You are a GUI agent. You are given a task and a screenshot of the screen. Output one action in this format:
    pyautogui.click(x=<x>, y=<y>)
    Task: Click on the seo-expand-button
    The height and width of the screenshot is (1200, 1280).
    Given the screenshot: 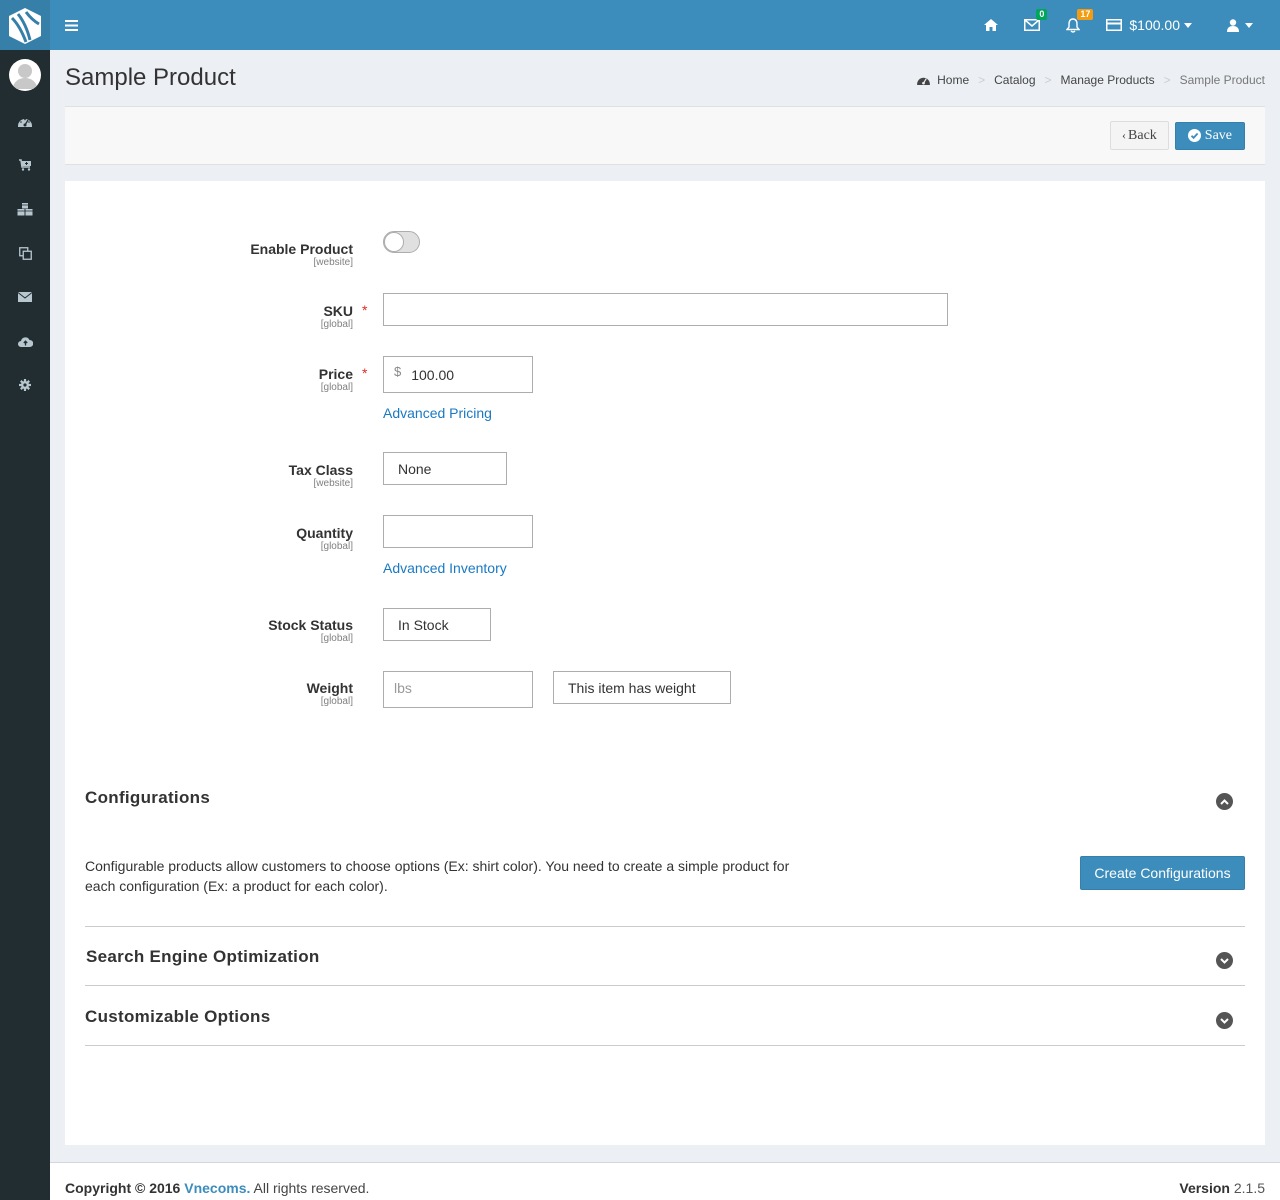 What is the action you would take?
    pyautogui.click(x=1224, y=960)
    